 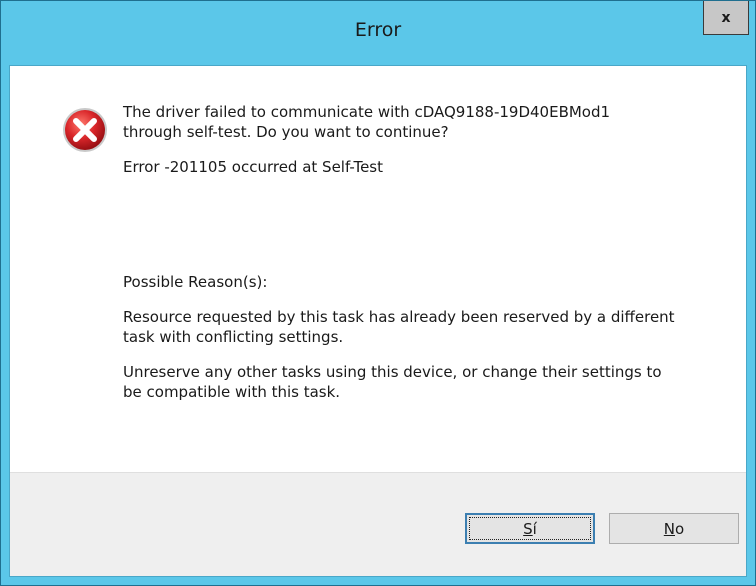 I want to click on dialog-title: Error, so click(x=378, y=30).